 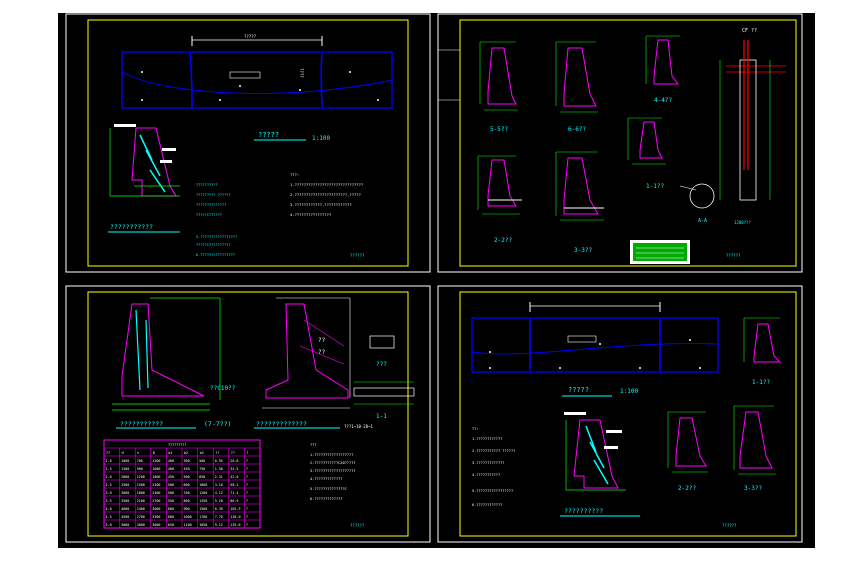 What do you see at coordinates (202, 469) in the screenshot?
I see `table-cell: 750` at bounding box center [202, 469].